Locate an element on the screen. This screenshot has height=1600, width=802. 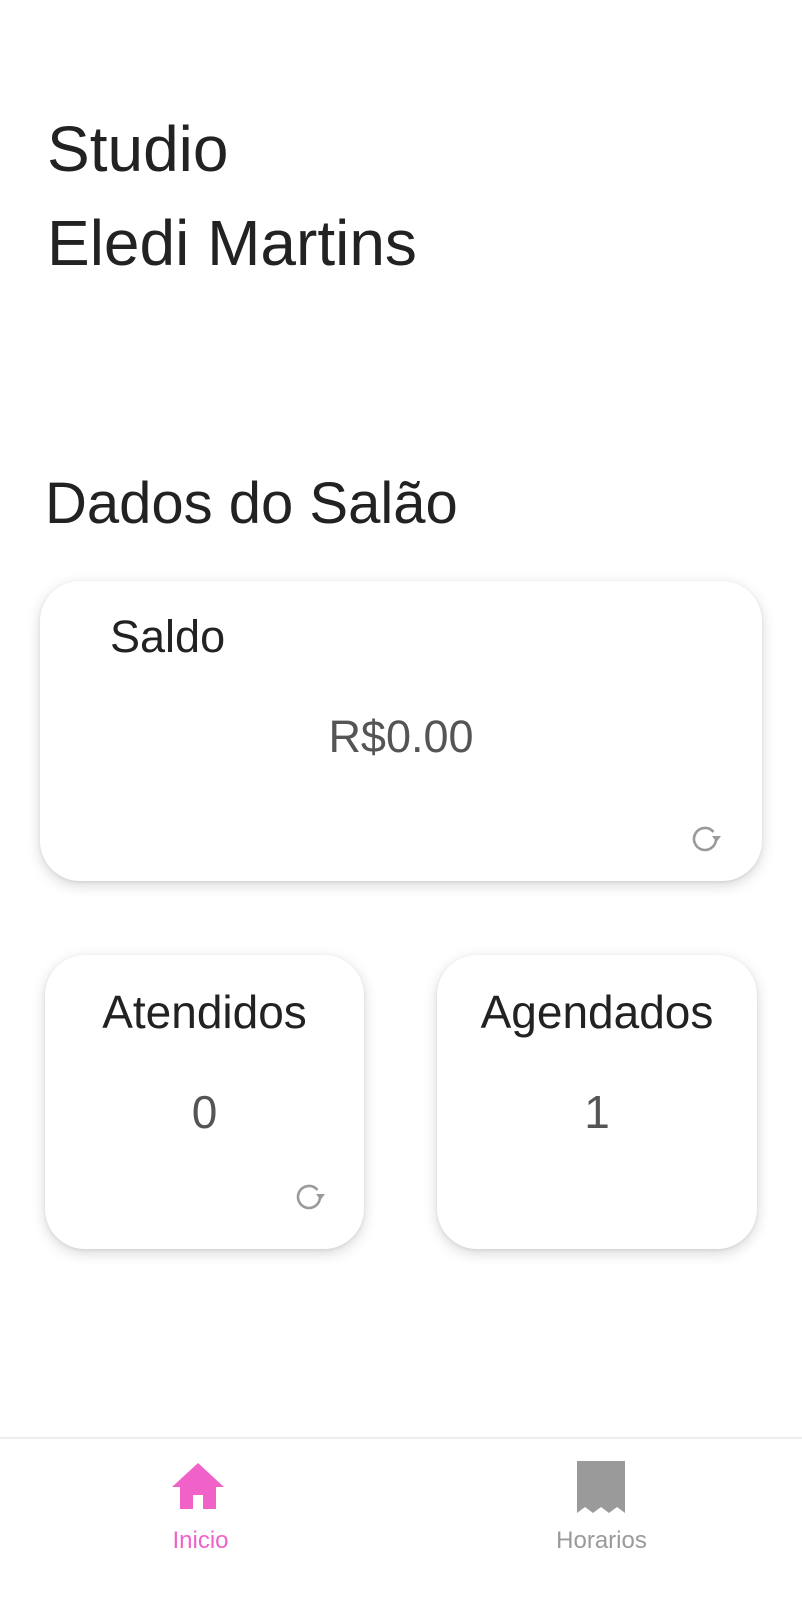
nav-label-horarios: Horarios is located at coordinates (601, 1540).